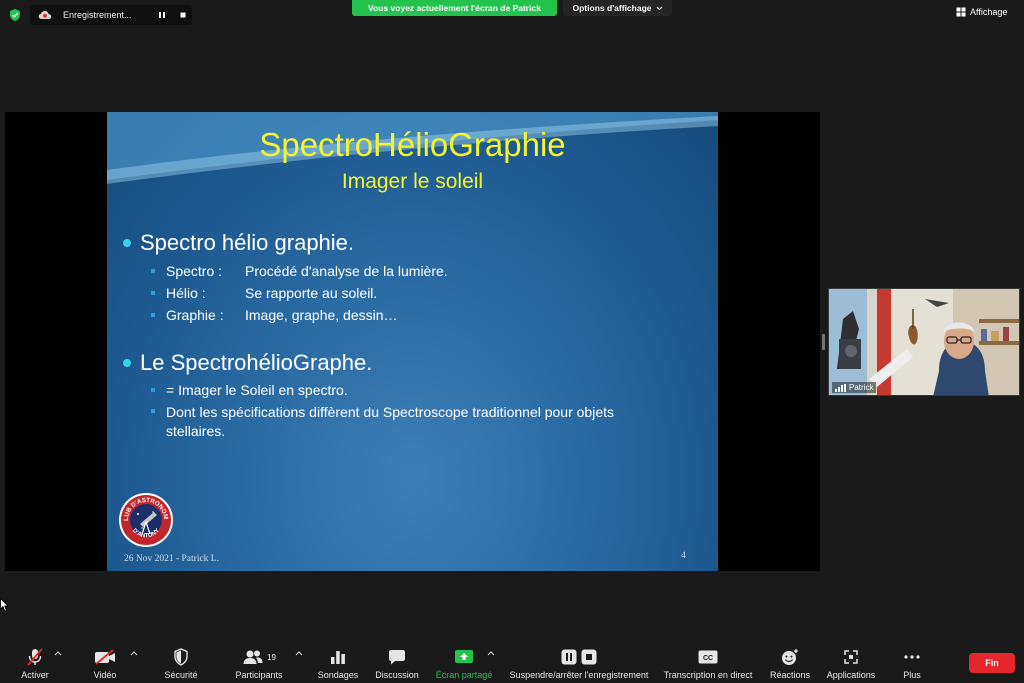 The height and width of the screenshot is (683, 1024). I want to click on bullet-spectro-helio: Spectro hélio graphie., so click(238, 243).